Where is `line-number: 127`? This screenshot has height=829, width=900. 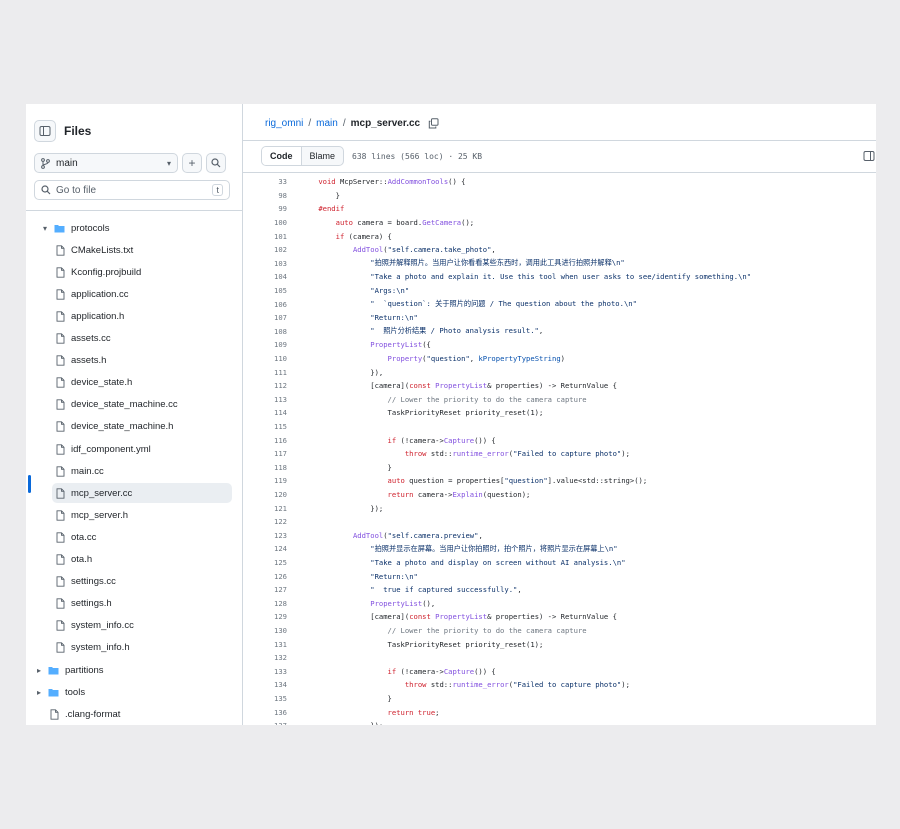
line-number: 127 is located at coordinates (272, 589).